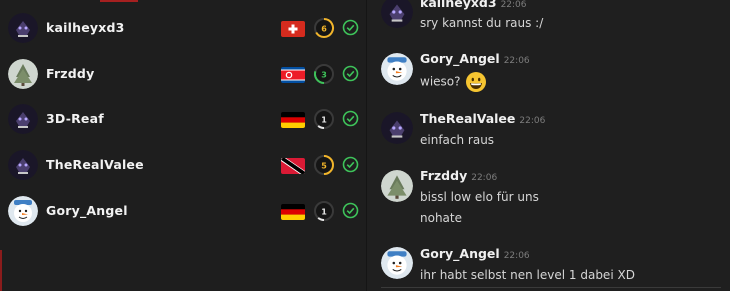  I want to click on chat-message-text: nohate, so click(441, 218).